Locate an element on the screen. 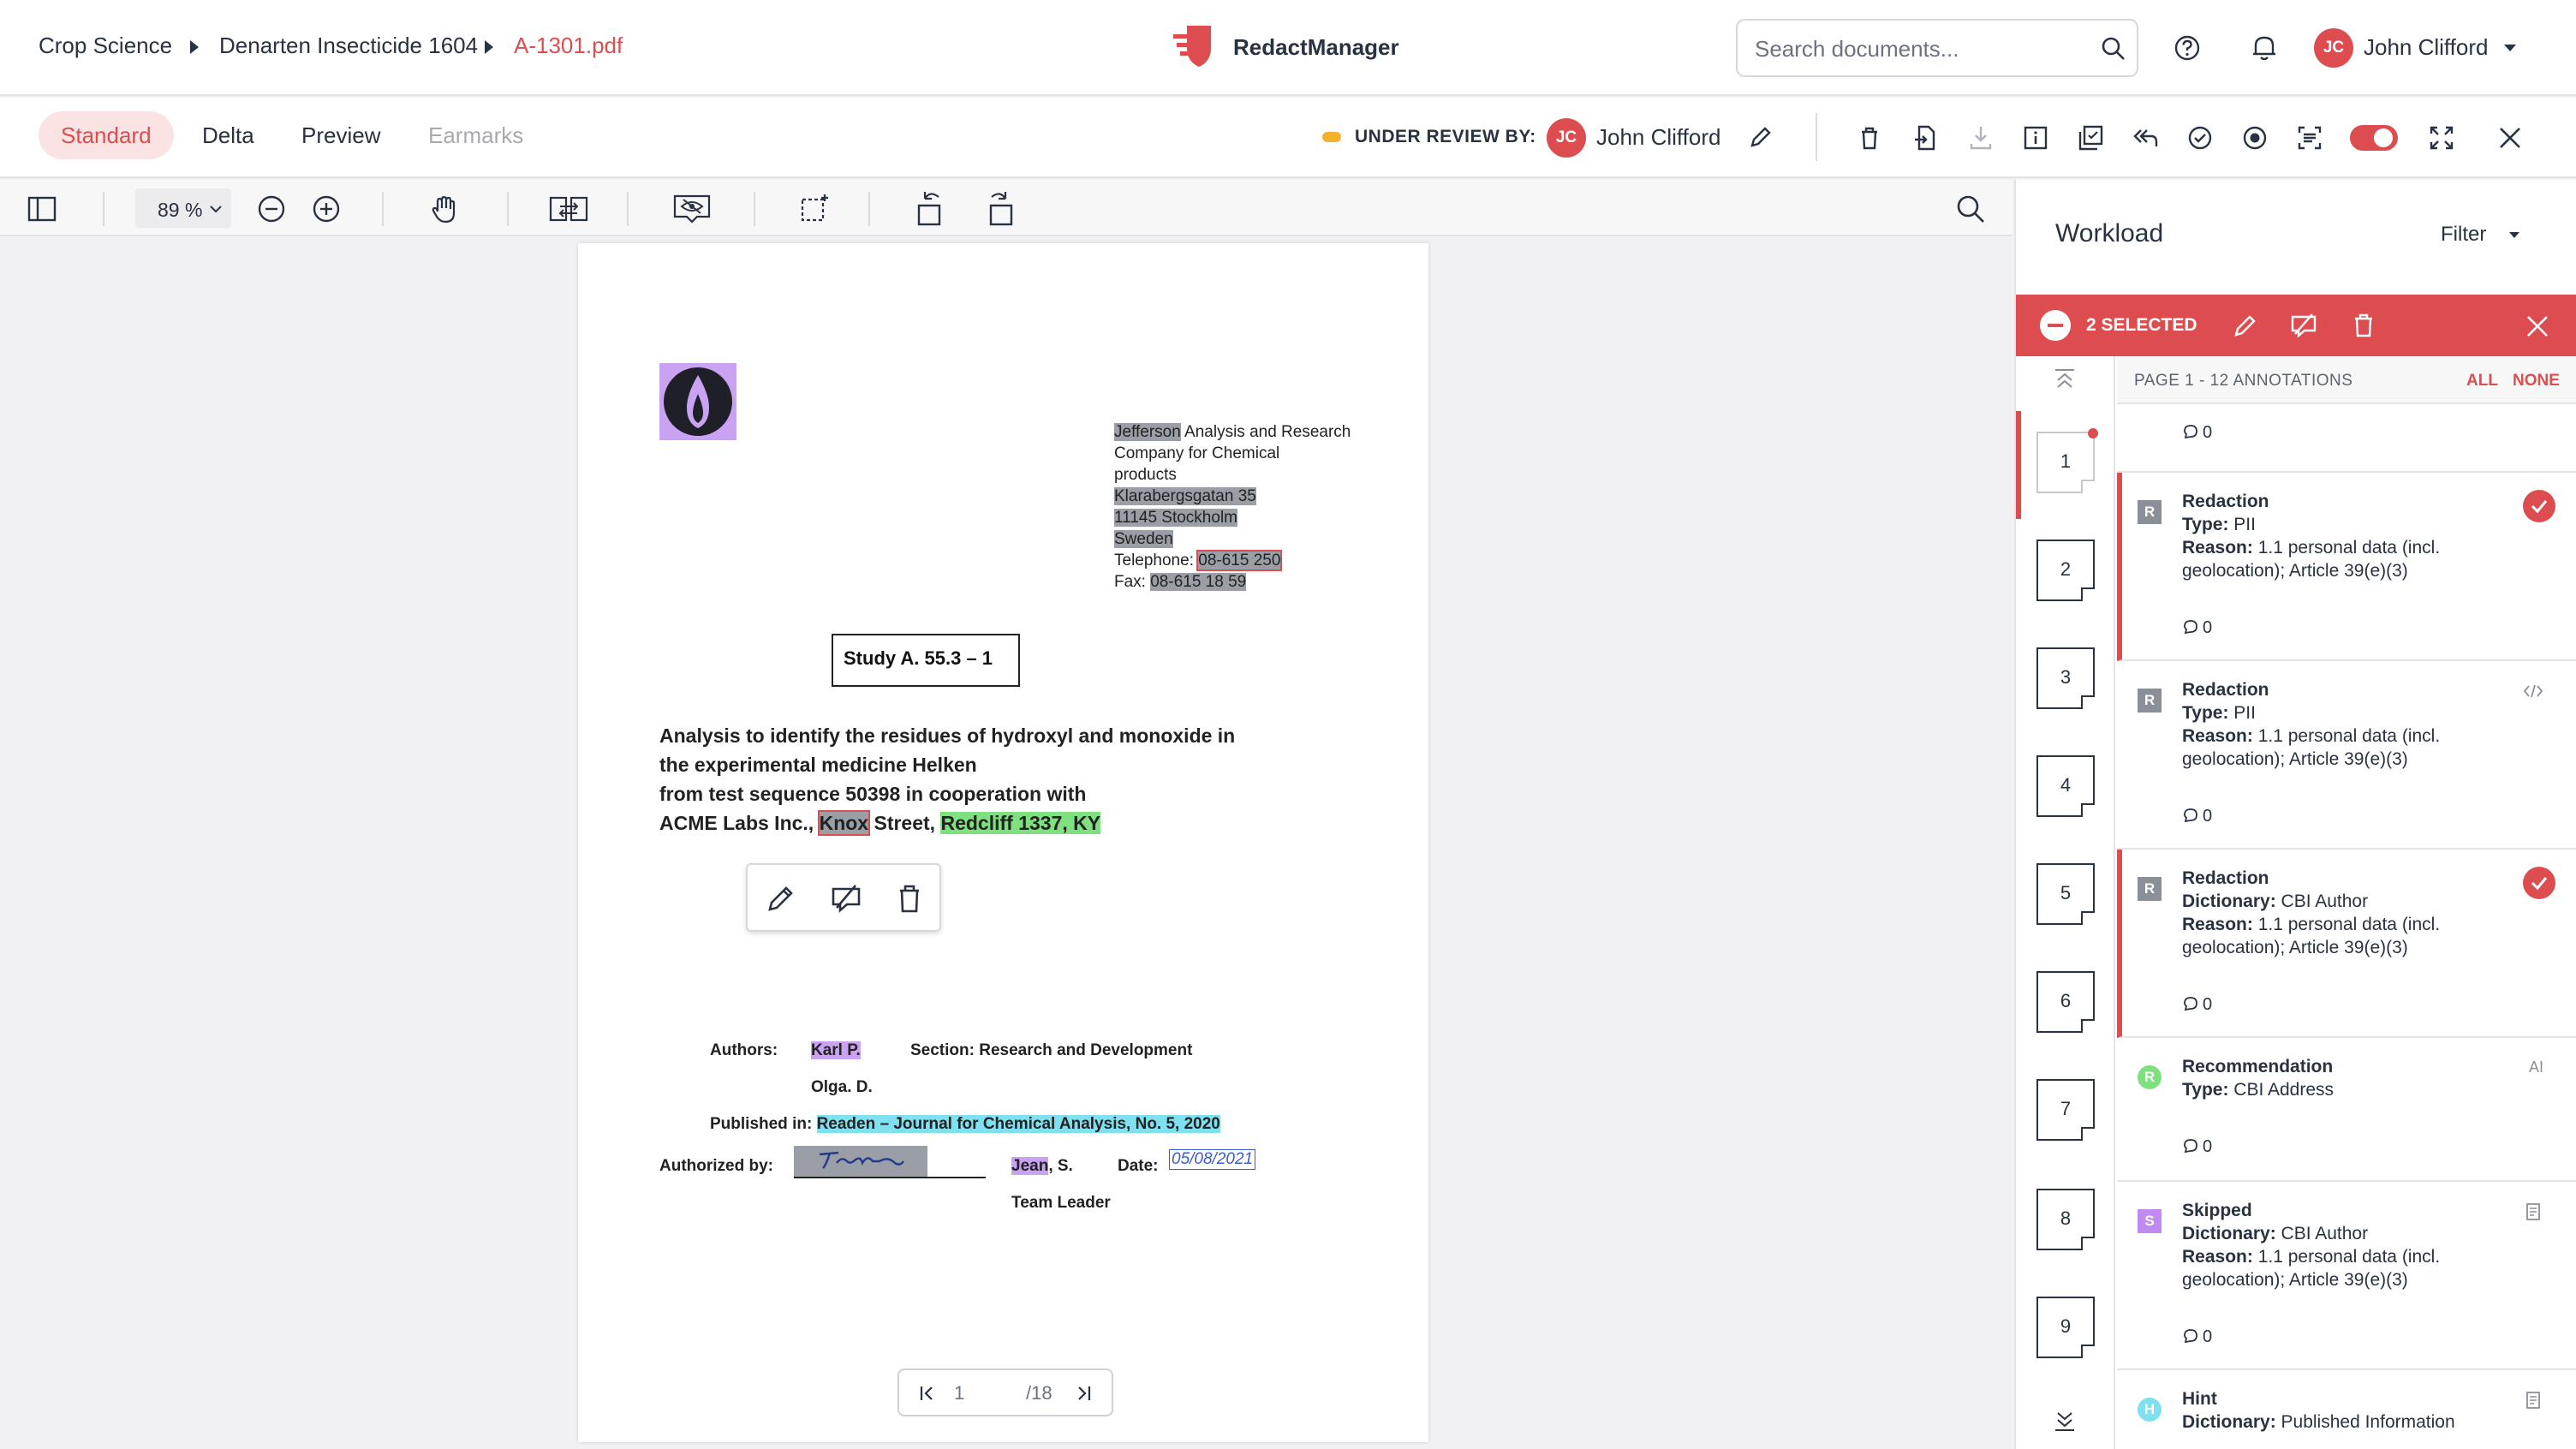 The image size is (2576, 1449). tab-earmarks: Earmarks is located at coordinates (476, 135).